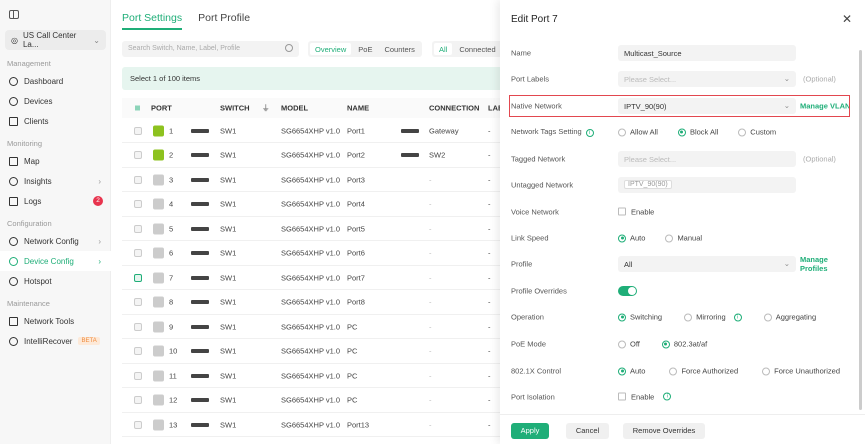 Image resolution: width=865 pixels, height=444 pixels. What do you see at coordinates (707, 53) in the screenshot?
I see `name-input: Multicast_Source` at bounding box center [707, 53].